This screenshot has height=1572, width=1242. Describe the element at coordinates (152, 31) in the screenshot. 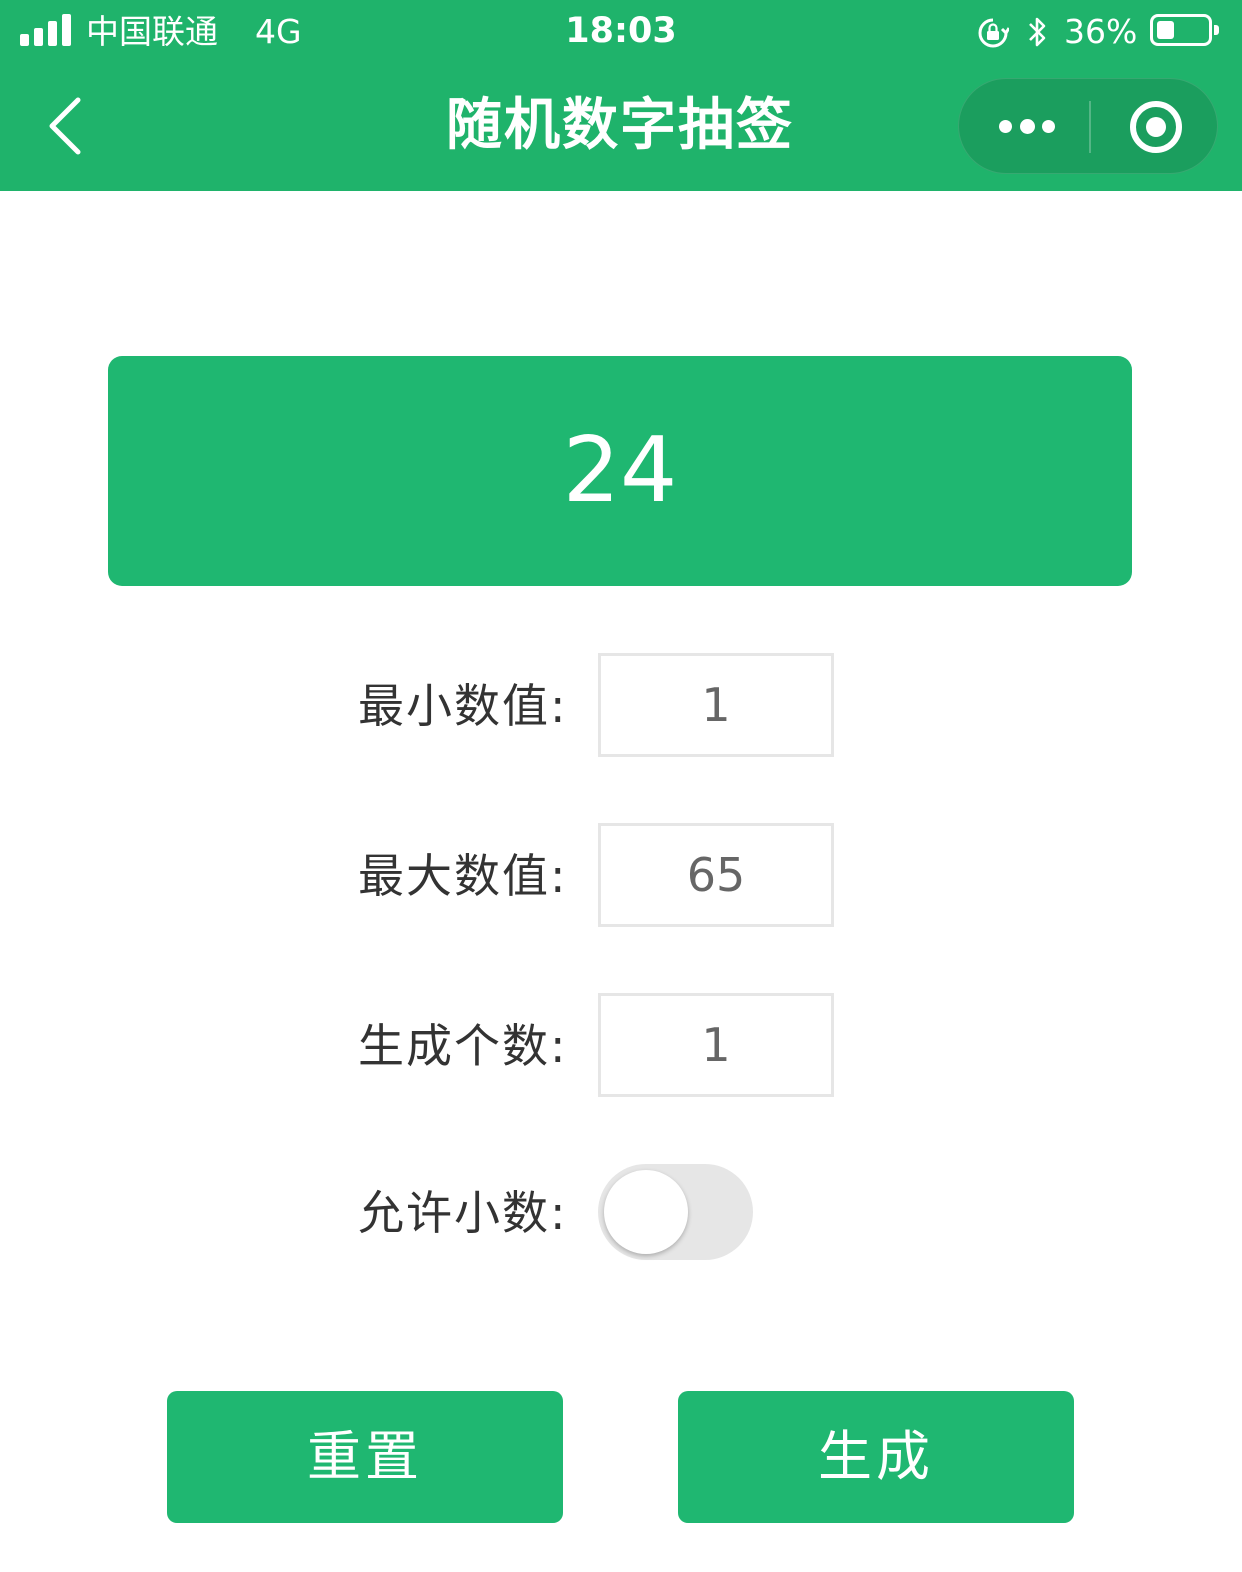

I see `carrier-name: 中国联通` at that location.